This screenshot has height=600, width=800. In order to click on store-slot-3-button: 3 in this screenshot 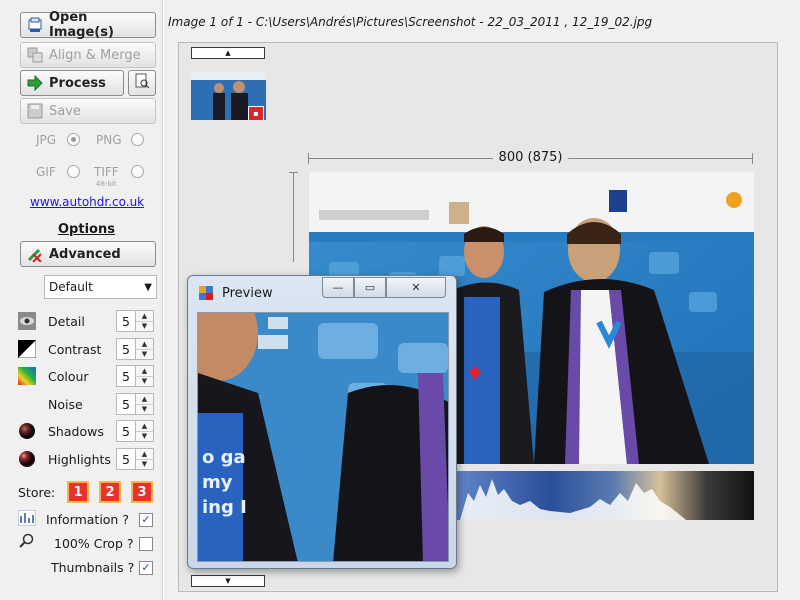, I will do `click(142, 492)`.